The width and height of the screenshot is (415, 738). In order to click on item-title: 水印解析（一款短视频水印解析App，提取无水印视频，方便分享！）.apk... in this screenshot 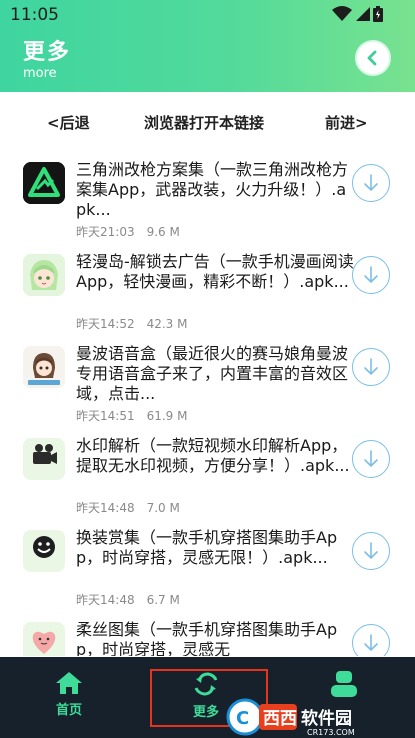, I will do `click(213, 455)`.